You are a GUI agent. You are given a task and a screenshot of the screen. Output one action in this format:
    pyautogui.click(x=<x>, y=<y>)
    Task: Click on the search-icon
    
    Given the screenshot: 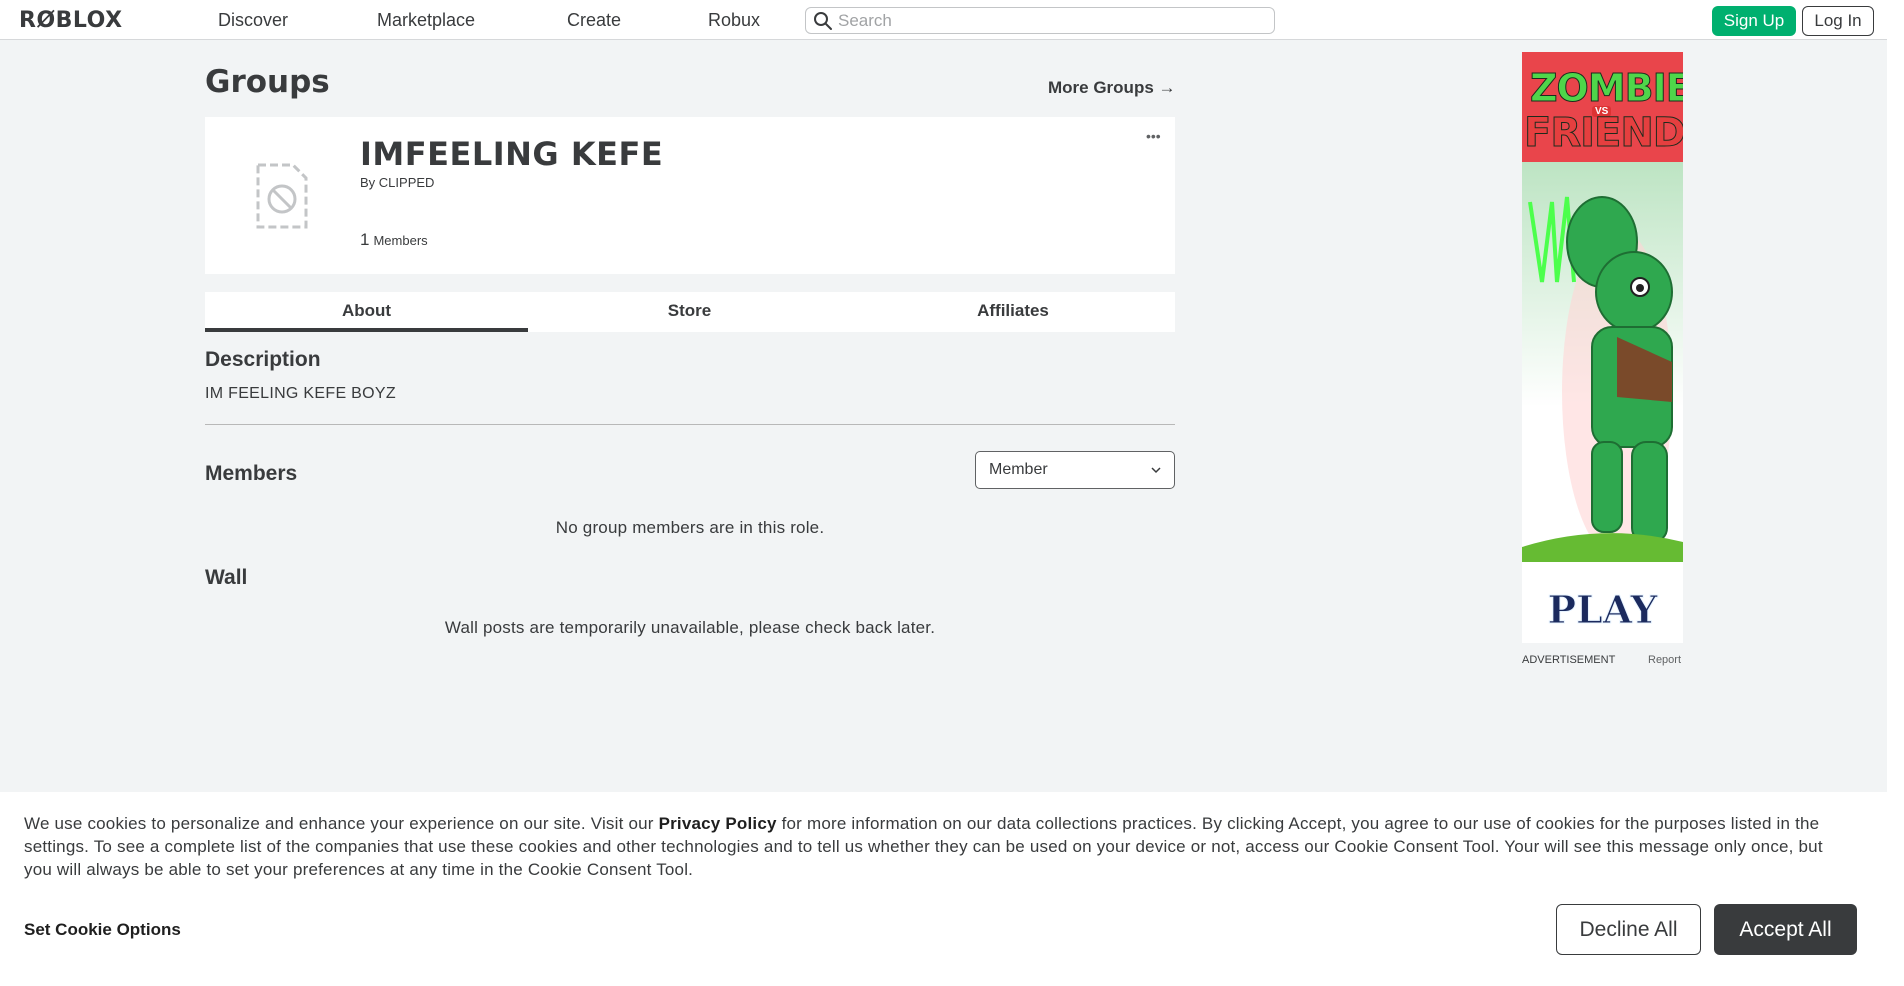 What is the action you would take?
    pyautogui.click(x=823, y=21)
    